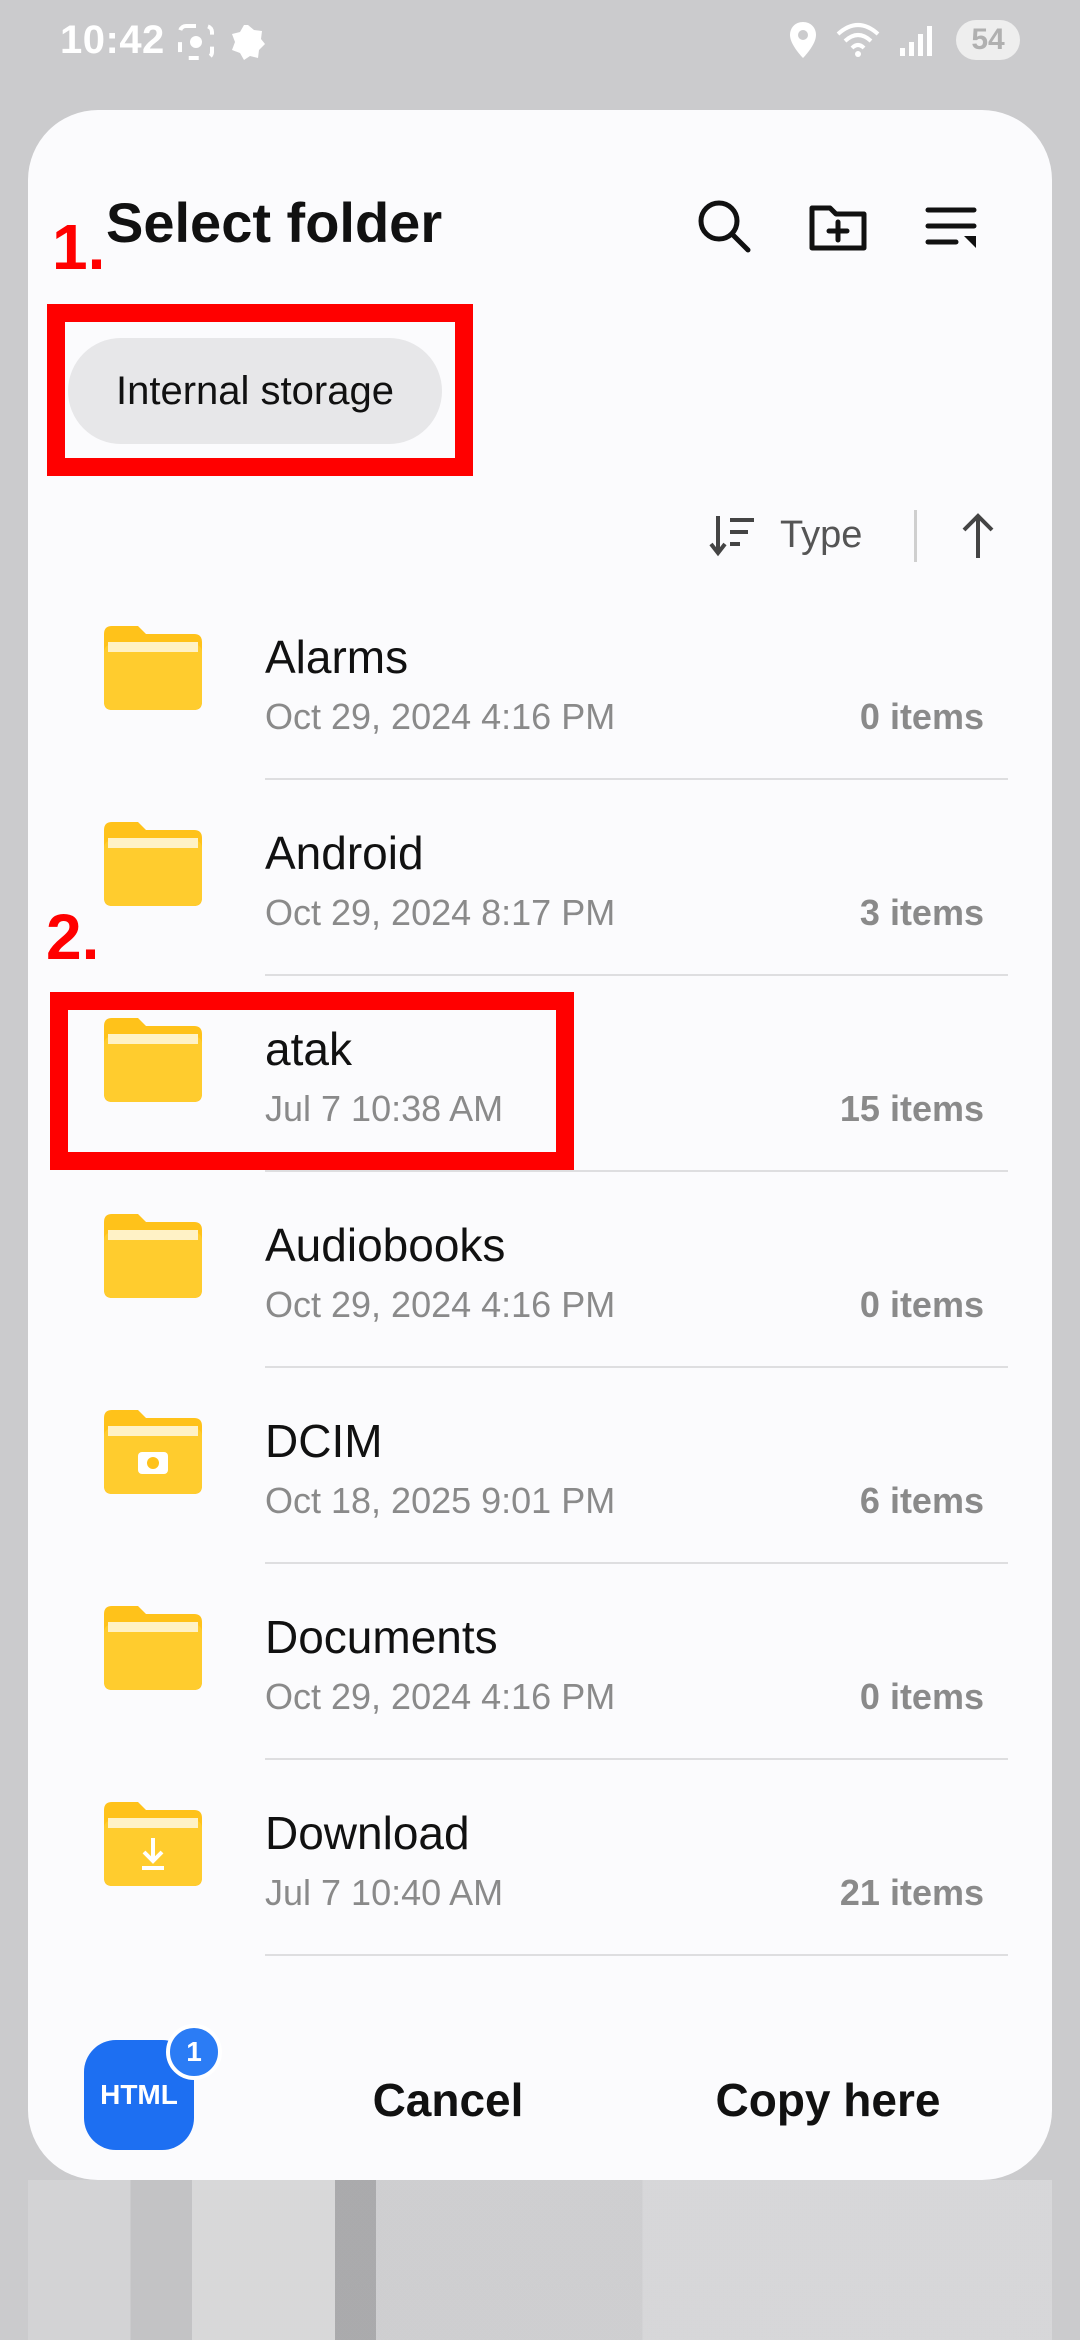 Image resolution: width=1080 pixels, height=2340 pixels. Describe the element at coordinates (324, 1441) in the screenshot. I see `folder-name: DCIM` at that location.